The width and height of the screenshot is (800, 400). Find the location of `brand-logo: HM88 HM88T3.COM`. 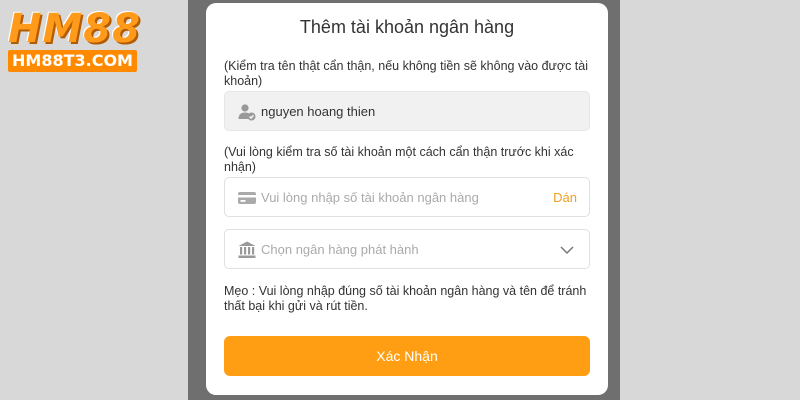

brand-logo: HM88 HM88T3.COM is located at coordinates (74, 39).